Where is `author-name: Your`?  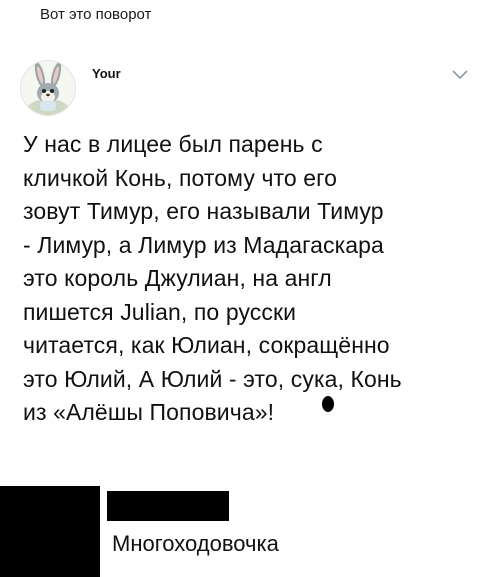 author-name: Your is located at coordinates (106, 73).